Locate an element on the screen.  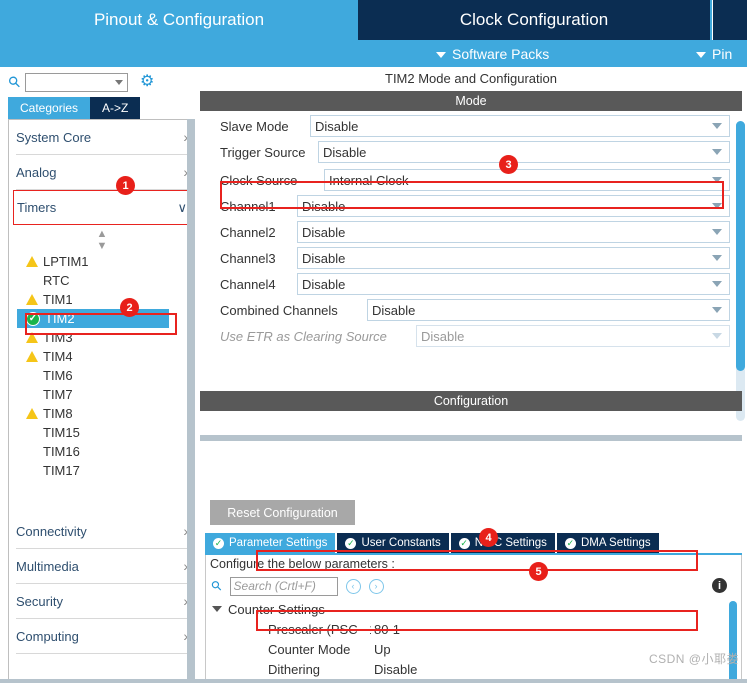
channel4-dropdown: Disable is located at coordinates (513, 284).